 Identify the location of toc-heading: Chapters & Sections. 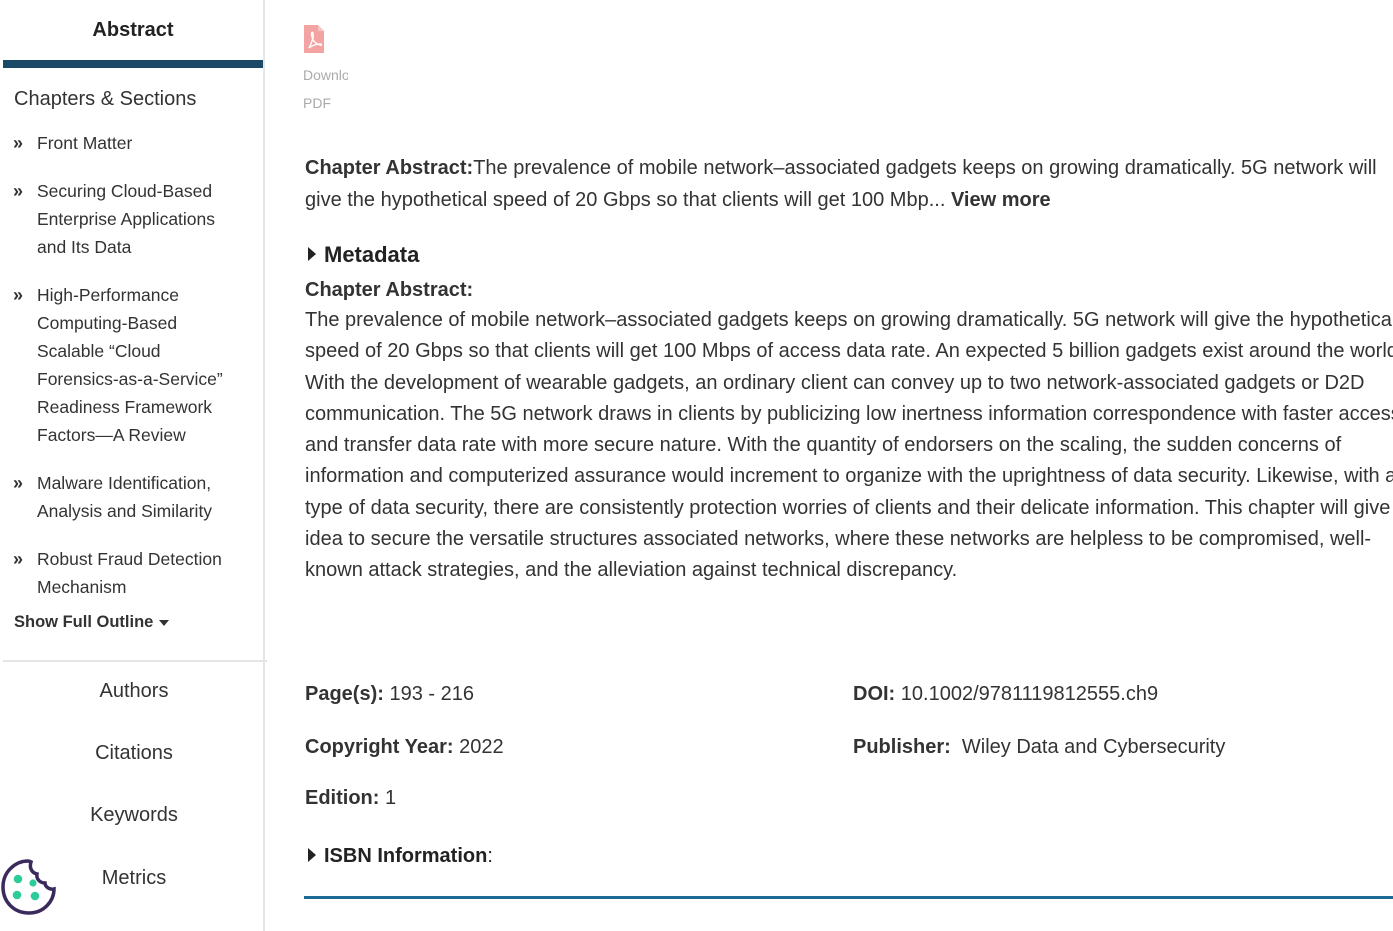
(105, 99).